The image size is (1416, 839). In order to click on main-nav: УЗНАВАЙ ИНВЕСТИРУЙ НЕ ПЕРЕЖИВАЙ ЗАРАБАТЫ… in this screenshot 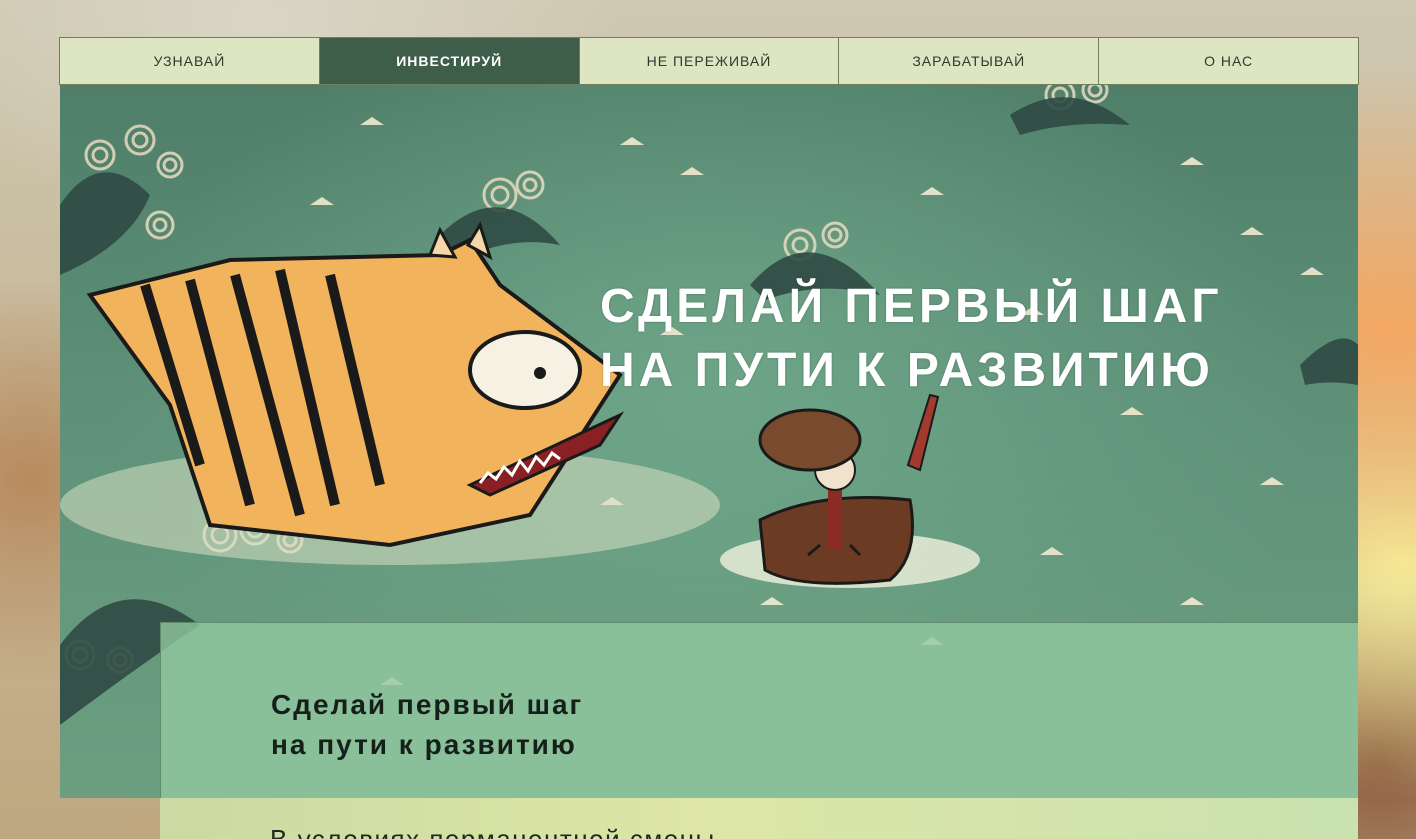, I will do `click(709, 61)`.